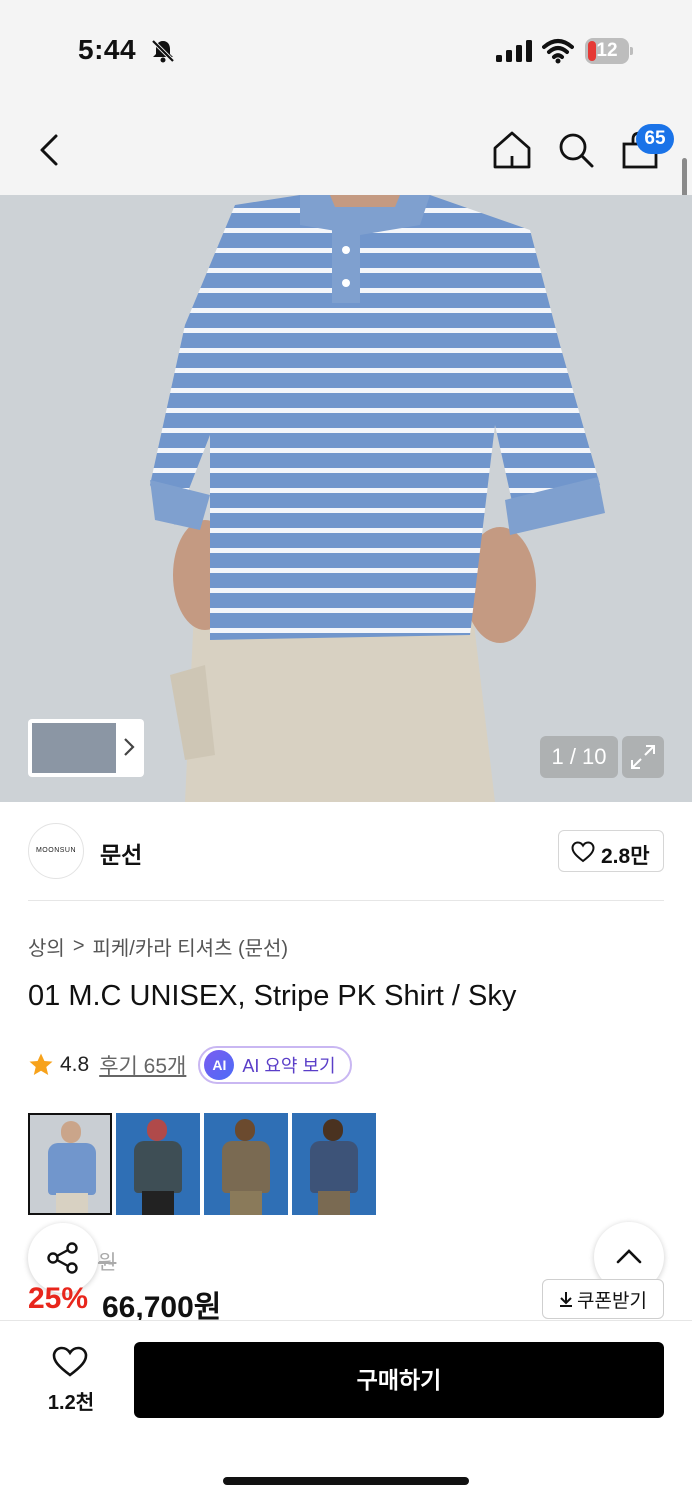 Image resolution: width=692 pixels, height=1500 pixels. Describe the element at coordinates (74, 748) in the screenshot. I see `gallery-thumbnails` at that location.